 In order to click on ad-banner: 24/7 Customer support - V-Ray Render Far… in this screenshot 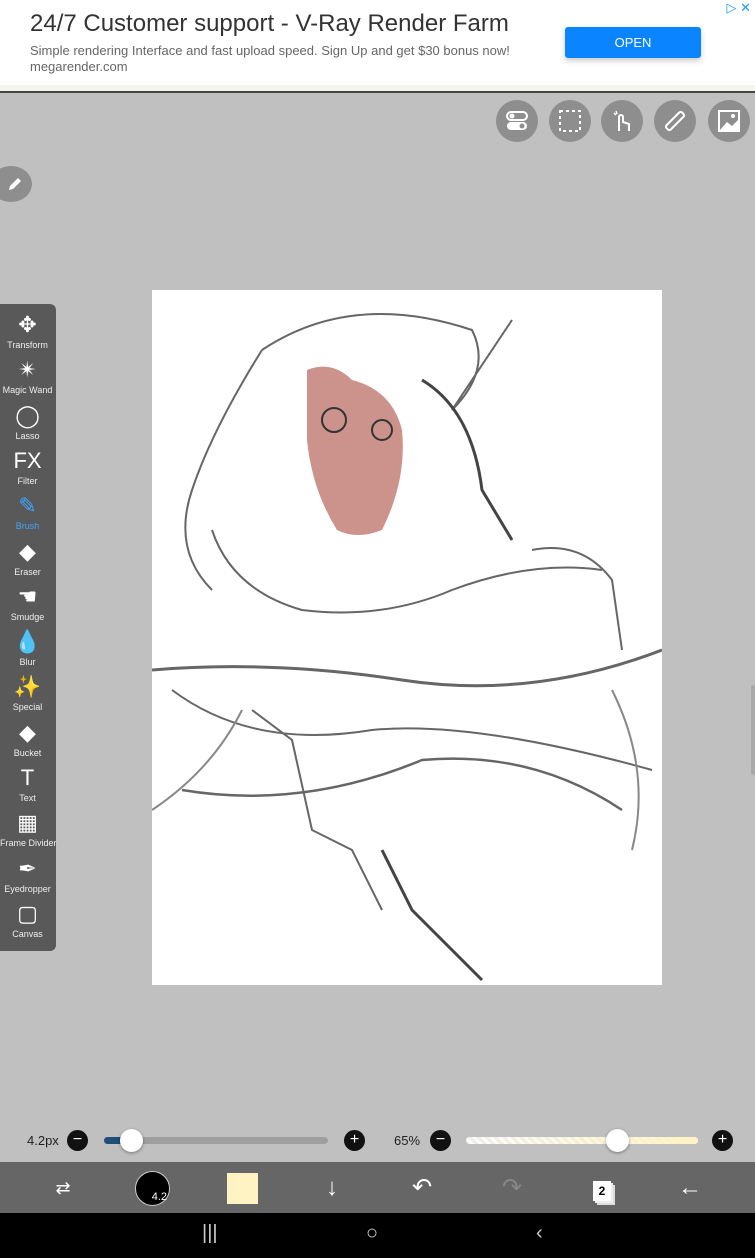, I will do `click(377, 42)`.